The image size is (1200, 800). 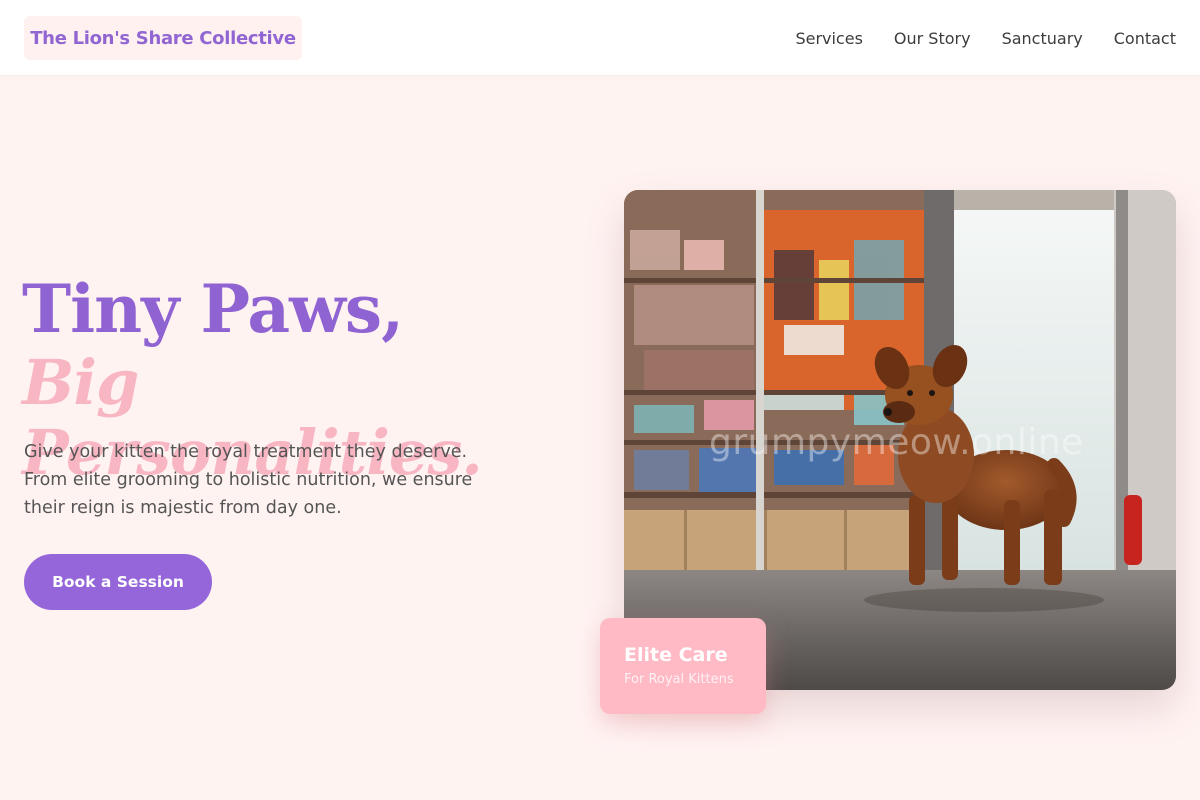 What do you see at coordinates (213, 309) in the screenshot?
I see `hero-headline-line1: Tiny Paws,` at bounding box center [213, 309].